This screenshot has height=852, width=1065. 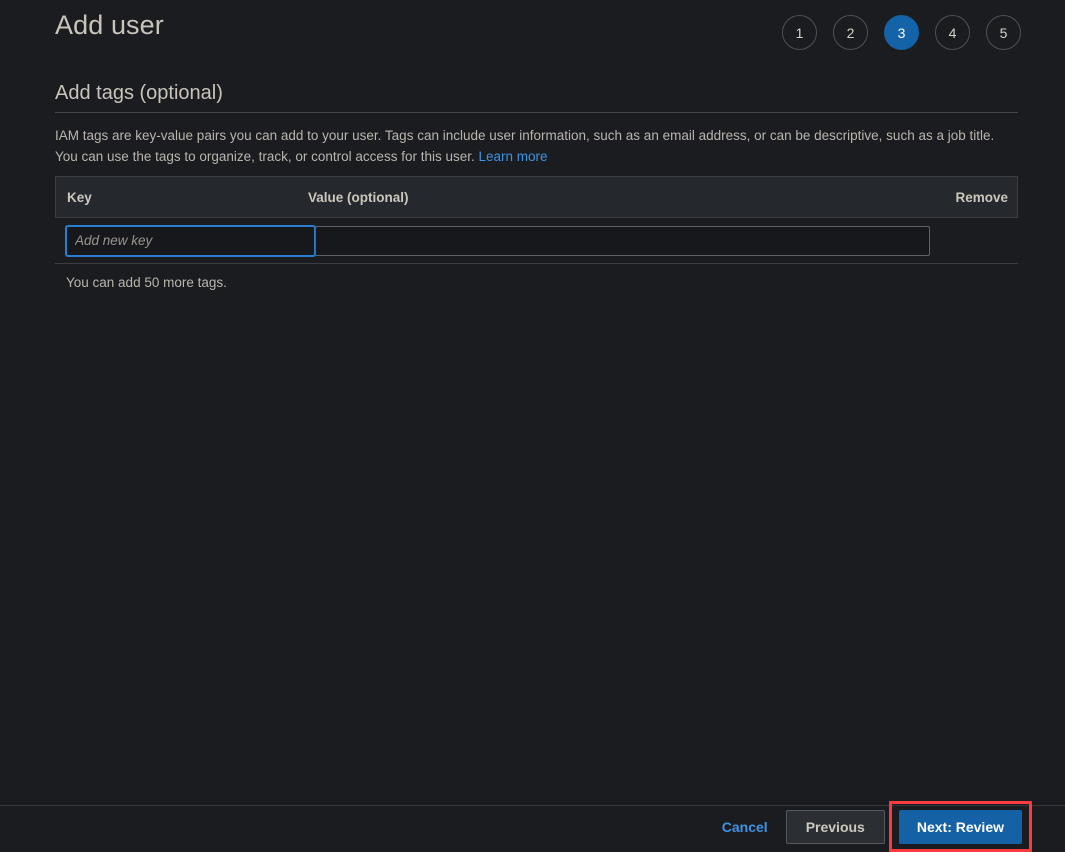 I want to click on tag-value-cell, so click(x=666, y=240).